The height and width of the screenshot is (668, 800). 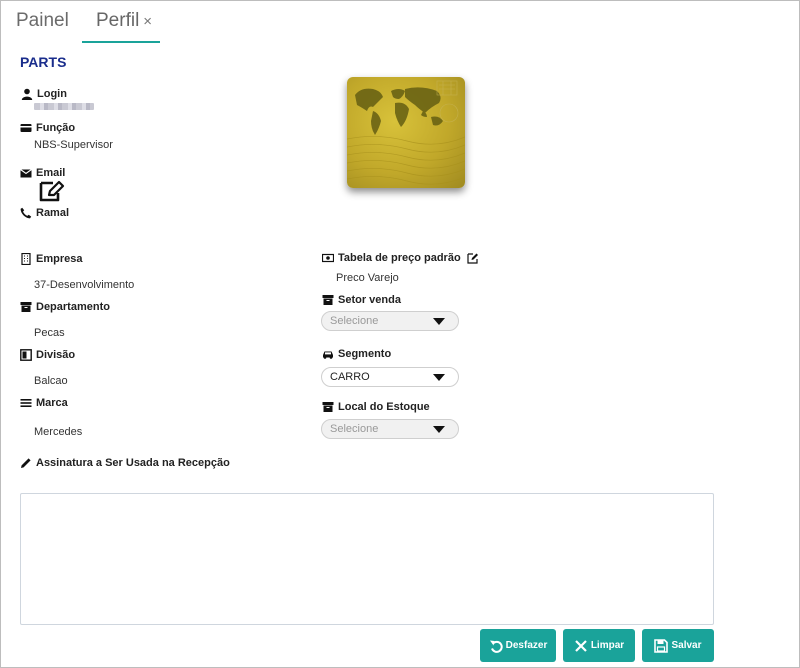 What do you see at coordinates (365, 354) in the screenshot?
I see `segmento-label: Segmento` at bounding box center [365, 354].